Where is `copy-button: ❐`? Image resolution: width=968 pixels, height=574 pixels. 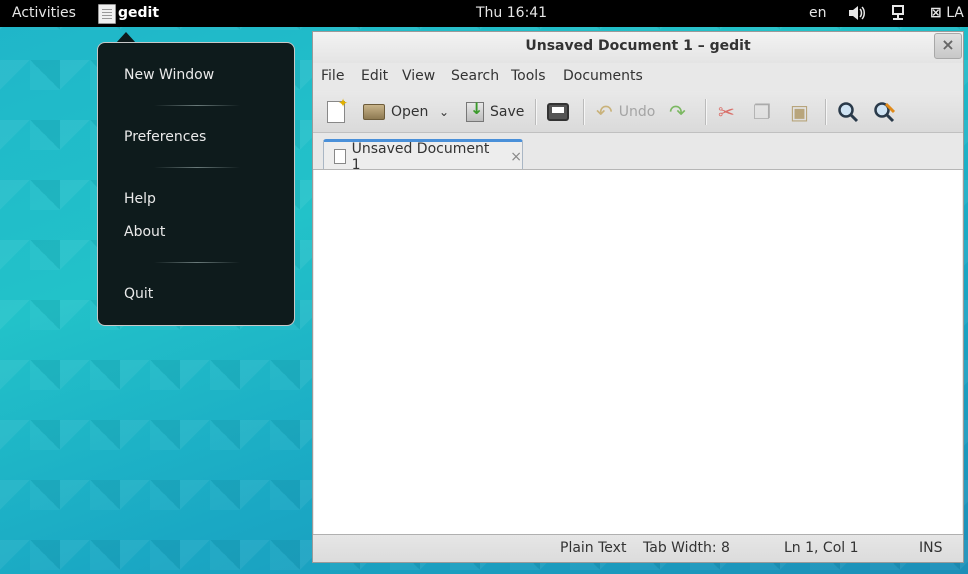 copy-button: ❐ is located at coordinates (762, 112).